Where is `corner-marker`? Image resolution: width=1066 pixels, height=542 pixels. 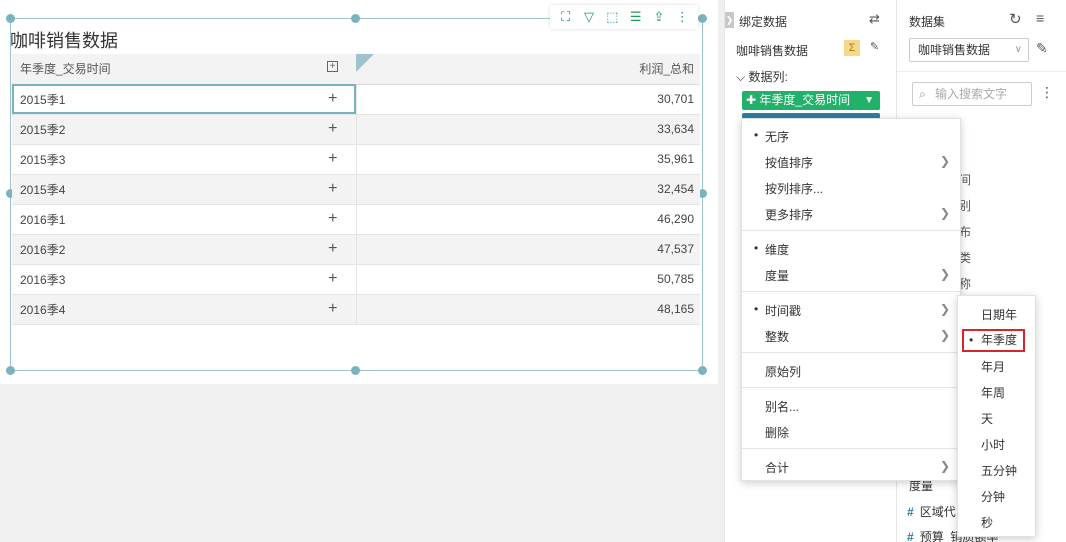 corner-marker is located at coordinates (365, 63).